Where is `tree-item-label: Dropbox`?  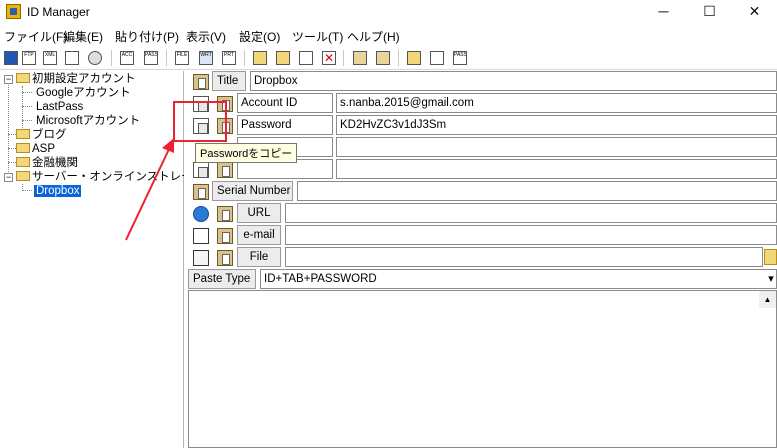
tree-item-label: Dropbox is located at coordinates (58, 191).